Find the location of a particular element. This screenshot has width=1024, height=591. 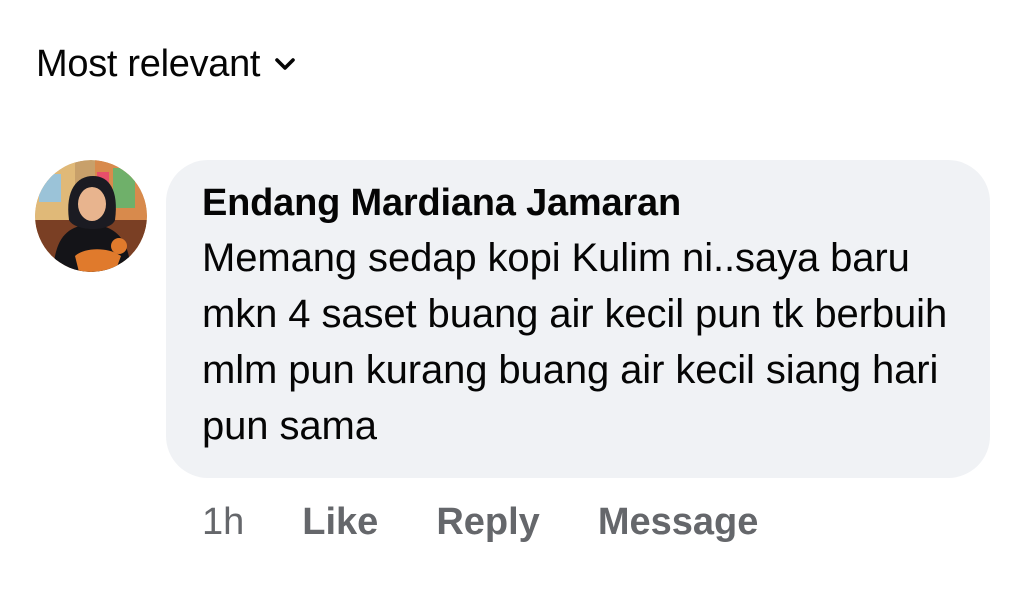

comment-timestamp: 1h is located at coordinates (223, 522).